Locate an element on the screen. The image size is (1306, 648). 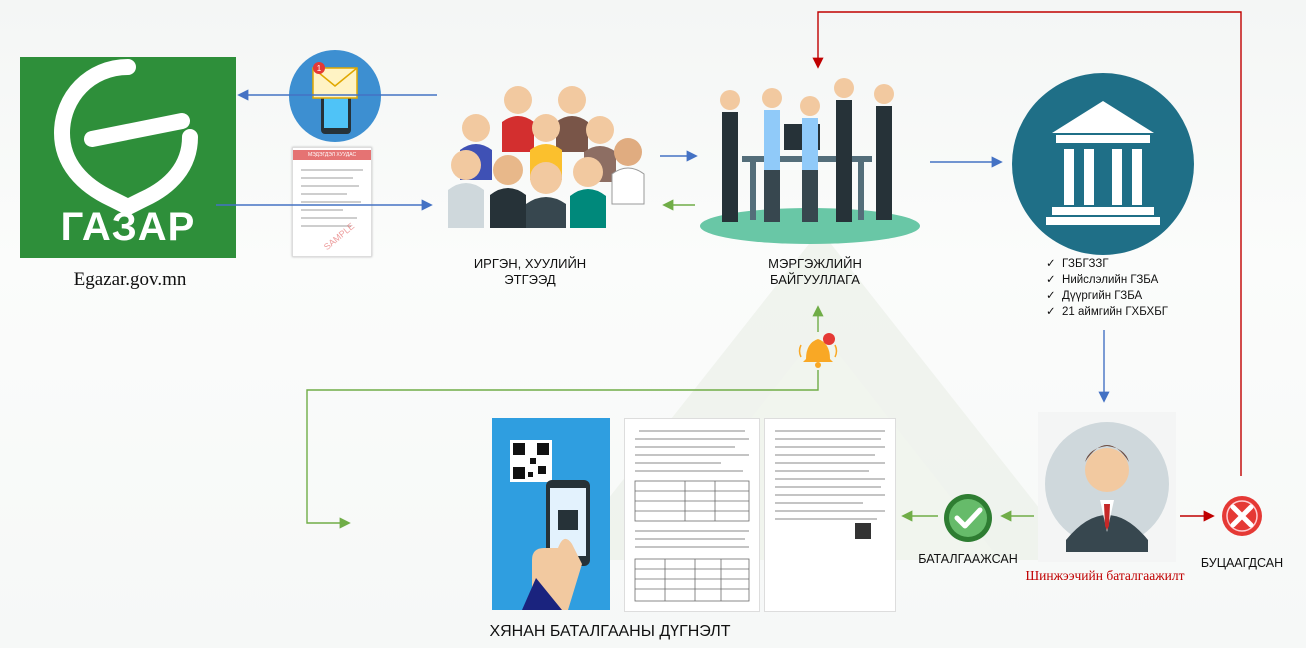
document-lines: SAMPLE is located at coordinates (332, 210).